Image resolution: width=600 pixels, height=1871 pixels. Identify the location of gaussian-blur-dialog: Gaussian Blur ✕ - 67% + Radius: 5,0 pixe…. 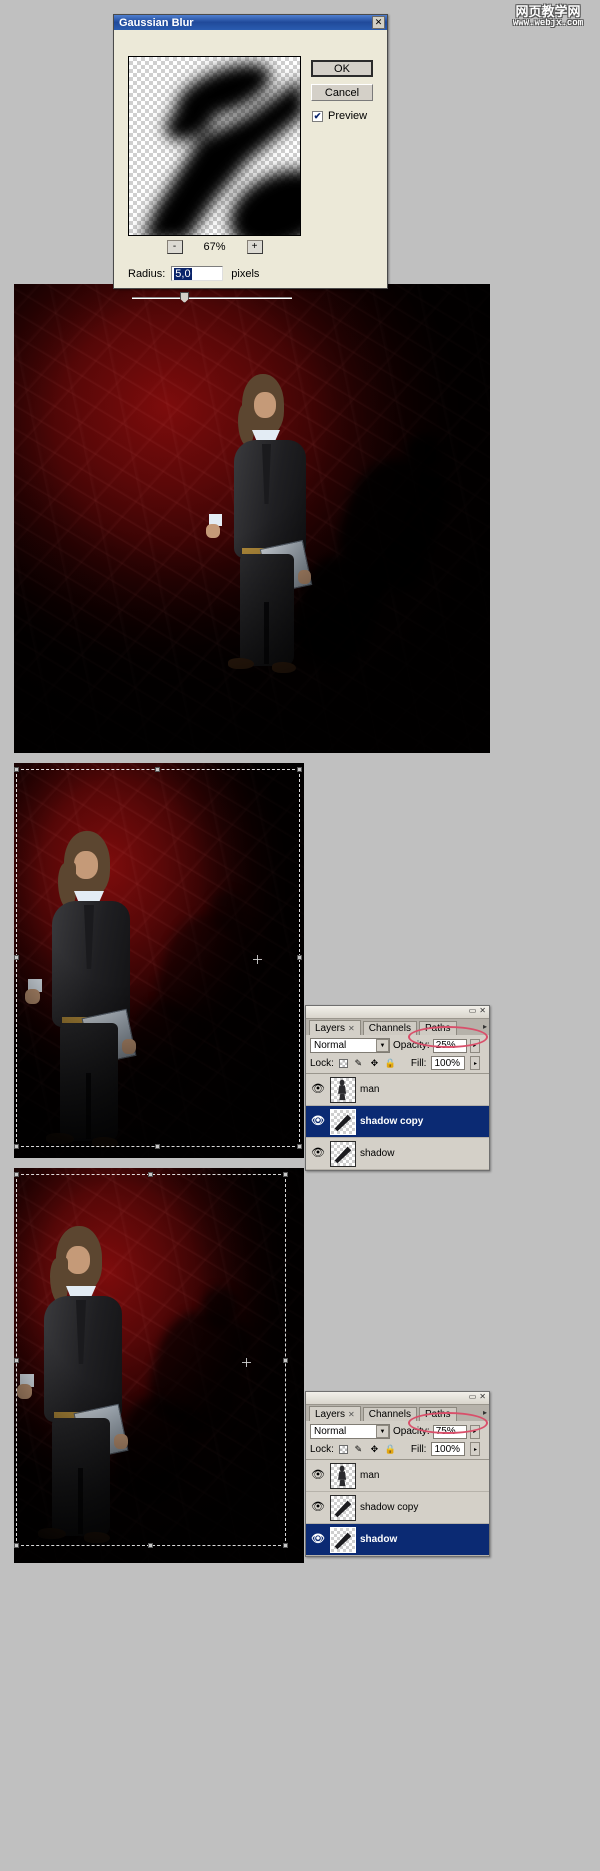
(250, 158).